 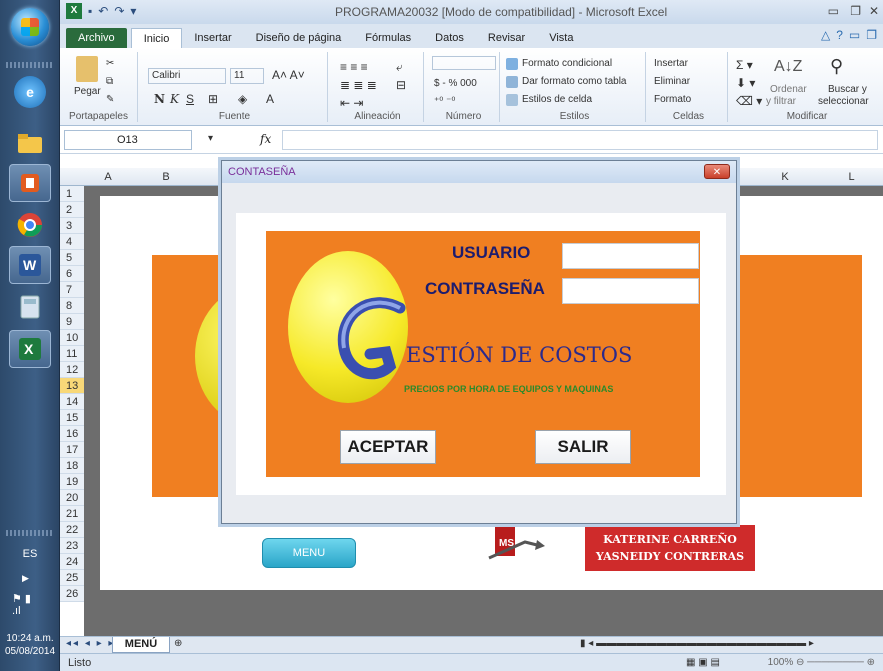 What do you see at coordinates (103, 11) in the screenshot?
I see `undo-icon: ↶` at bounding box center [103, 11].